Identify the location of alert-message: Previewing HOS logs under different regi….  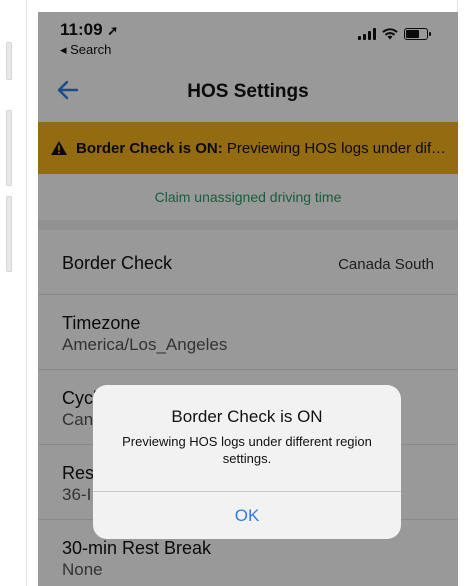
(247, 450).